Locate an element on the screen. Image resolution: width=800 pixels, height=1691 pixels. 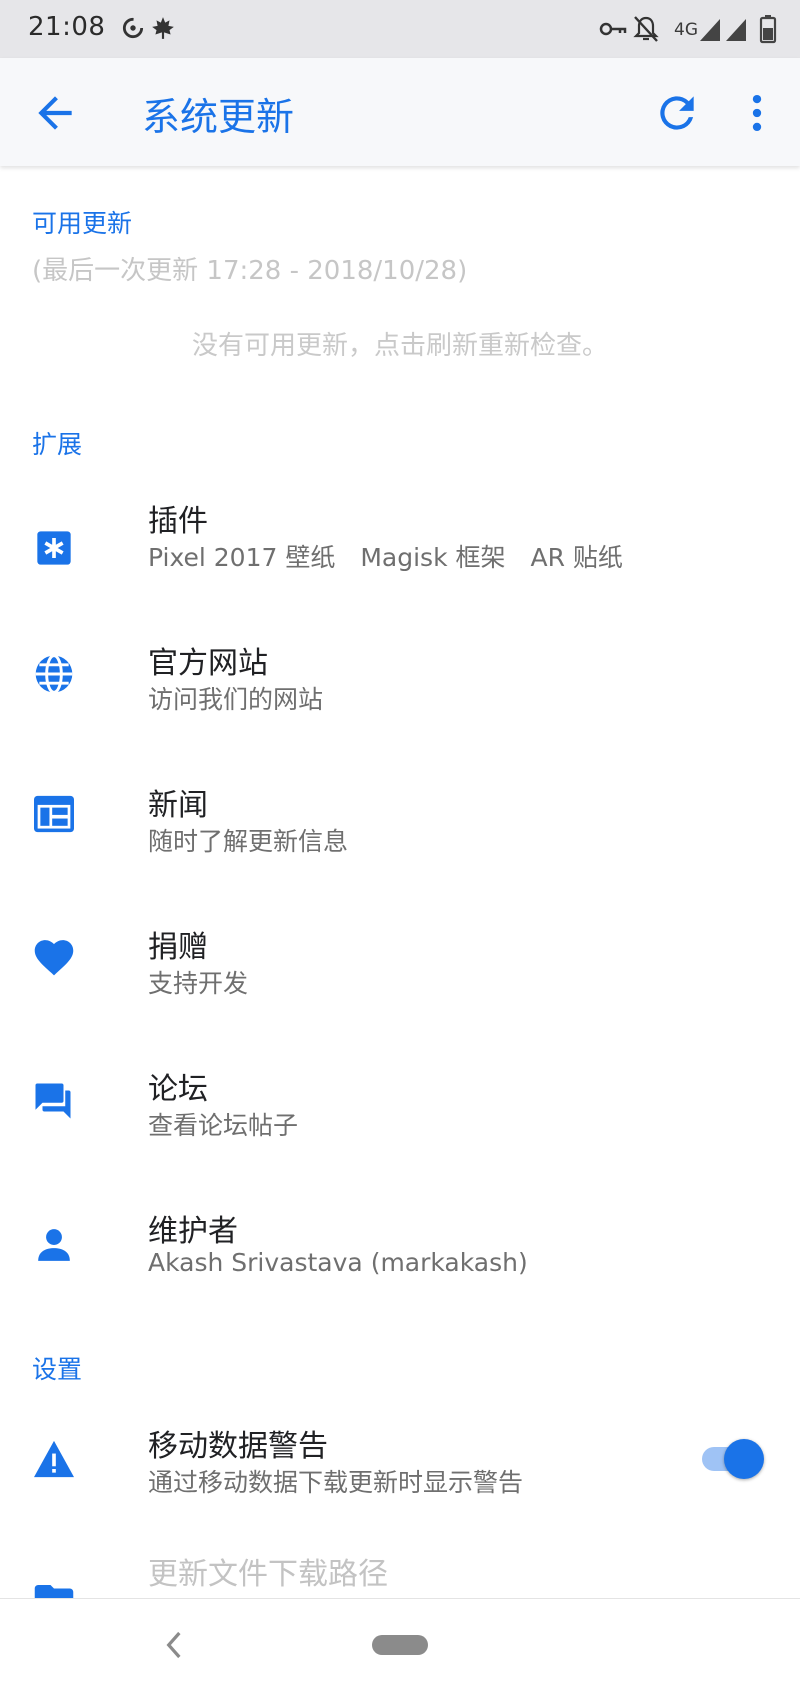
heart-icon is located at coordinates (54, 958).